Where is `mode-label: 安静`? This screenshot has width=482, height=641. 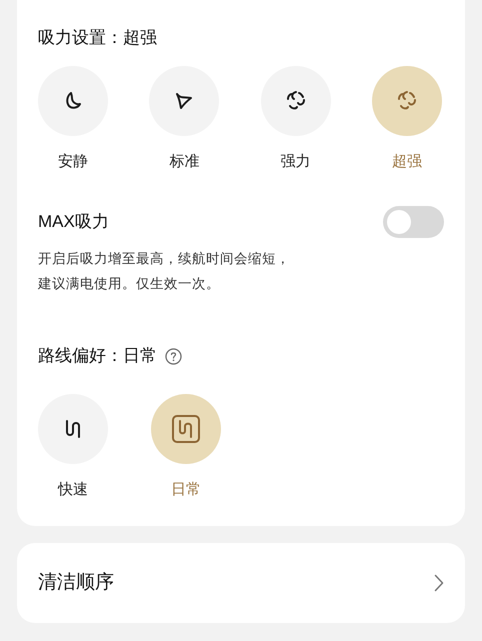 mode-label: 安静 is located at coordinates (73, 162).